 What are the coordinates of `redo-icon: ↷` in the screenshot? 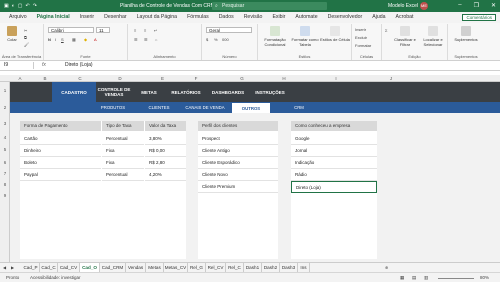 It's located at (35, 6).